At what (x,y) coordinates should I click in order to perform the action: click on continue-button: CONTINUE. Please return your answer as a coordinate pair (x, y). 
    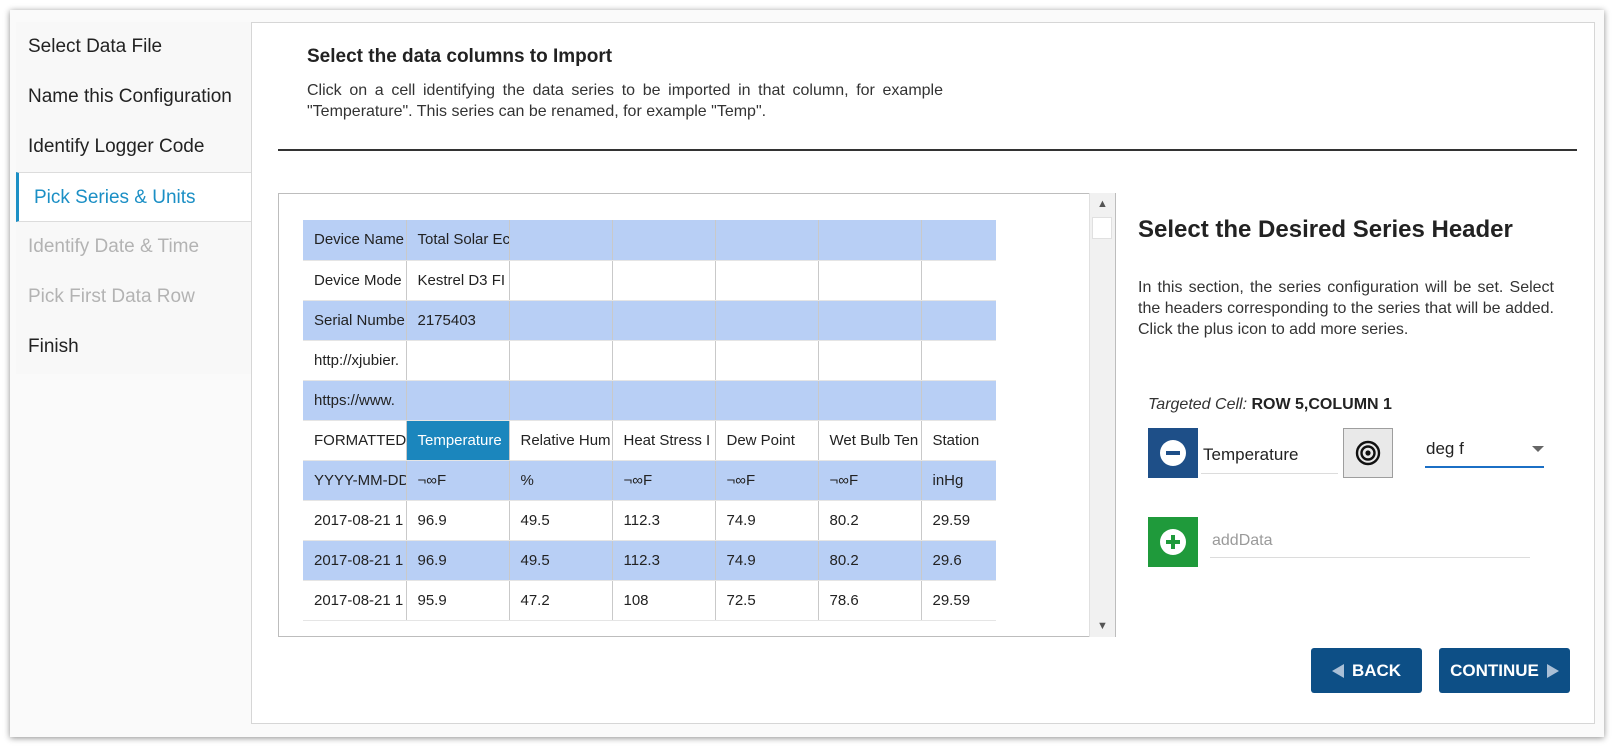
    Looking at the image, I should click on (1504, 670).